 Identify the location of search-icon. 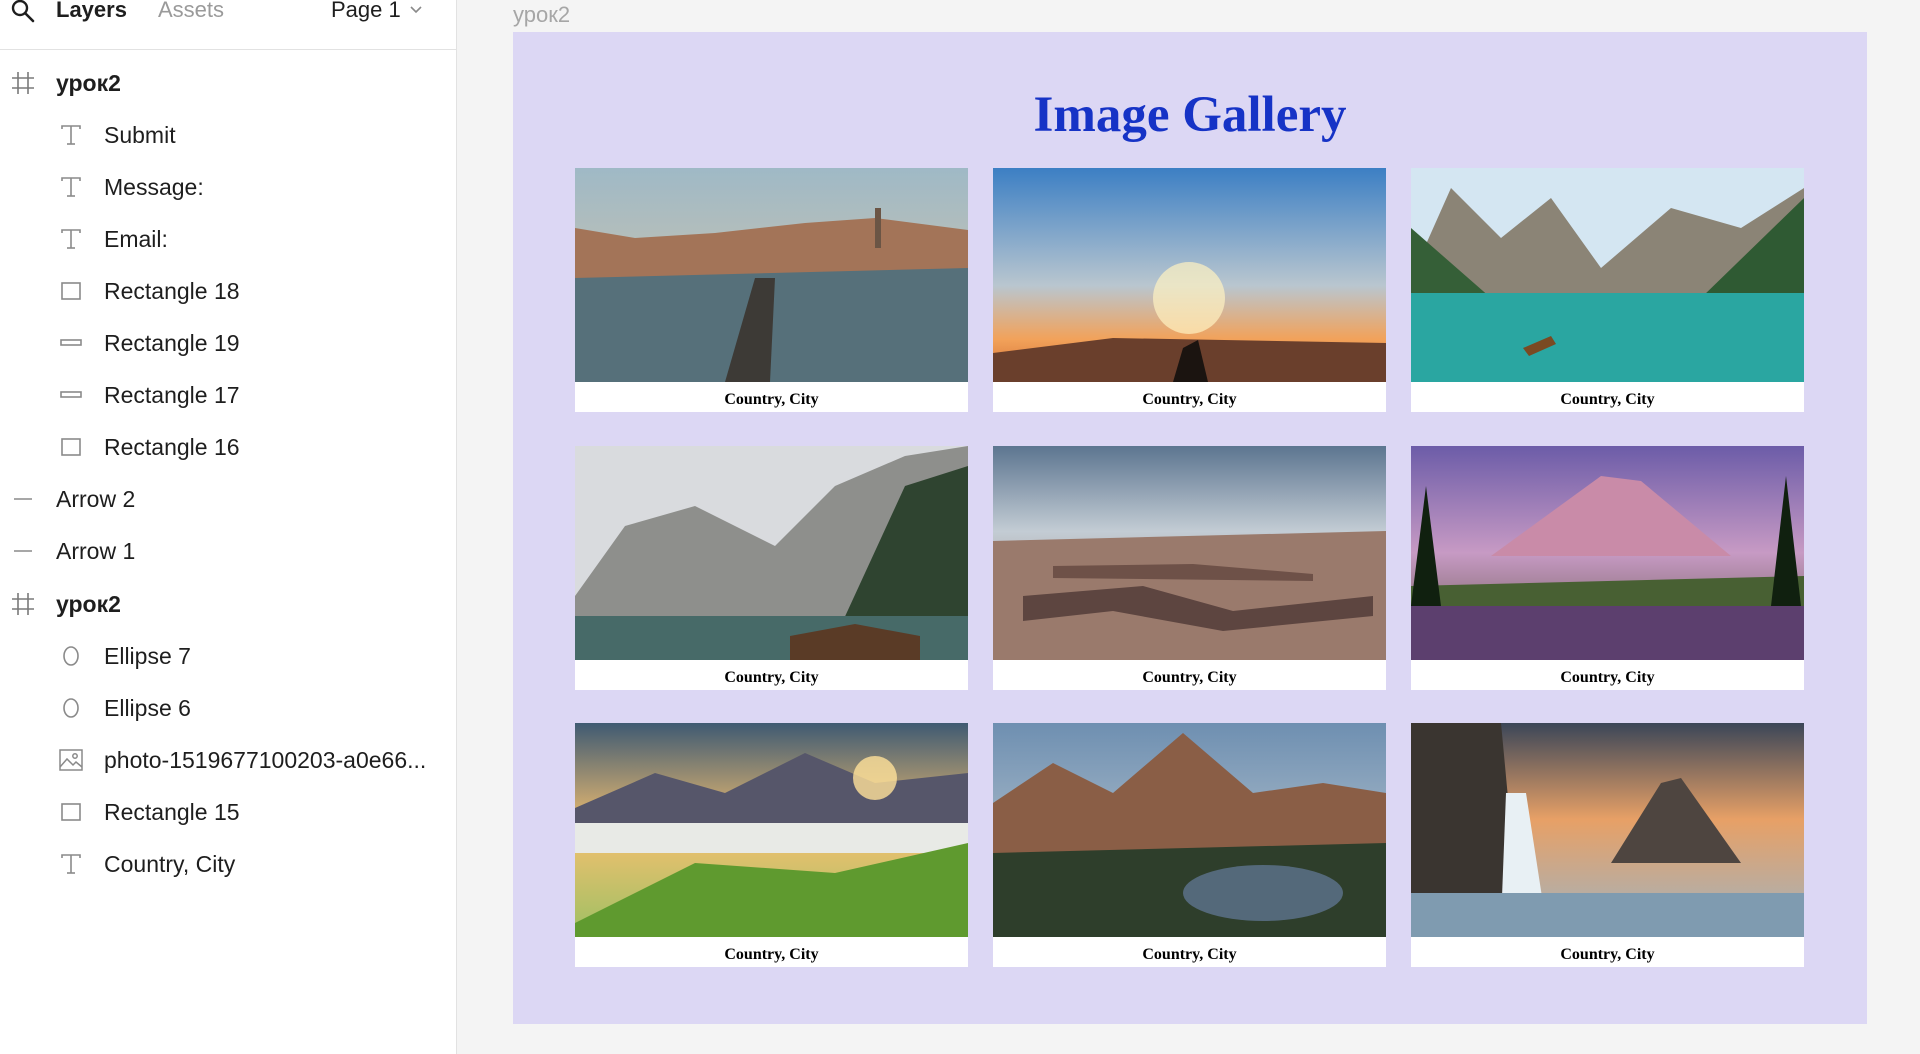
(23, 12).